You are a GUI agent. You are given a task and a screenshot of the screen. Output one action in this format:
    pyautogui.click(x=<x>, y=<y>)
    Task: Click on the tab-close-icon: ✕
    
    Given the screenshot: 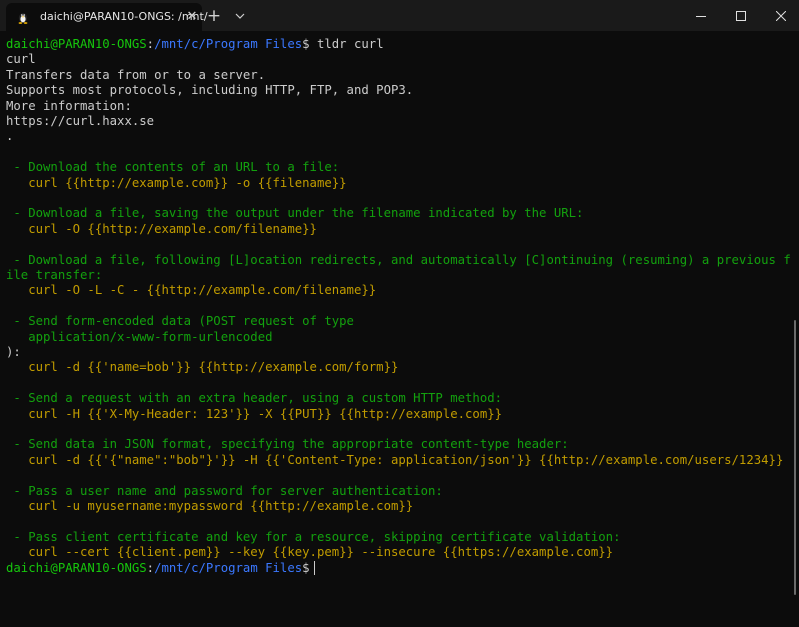 What is the action you would take?
    pyautogui.click(x=192, y=17)
    